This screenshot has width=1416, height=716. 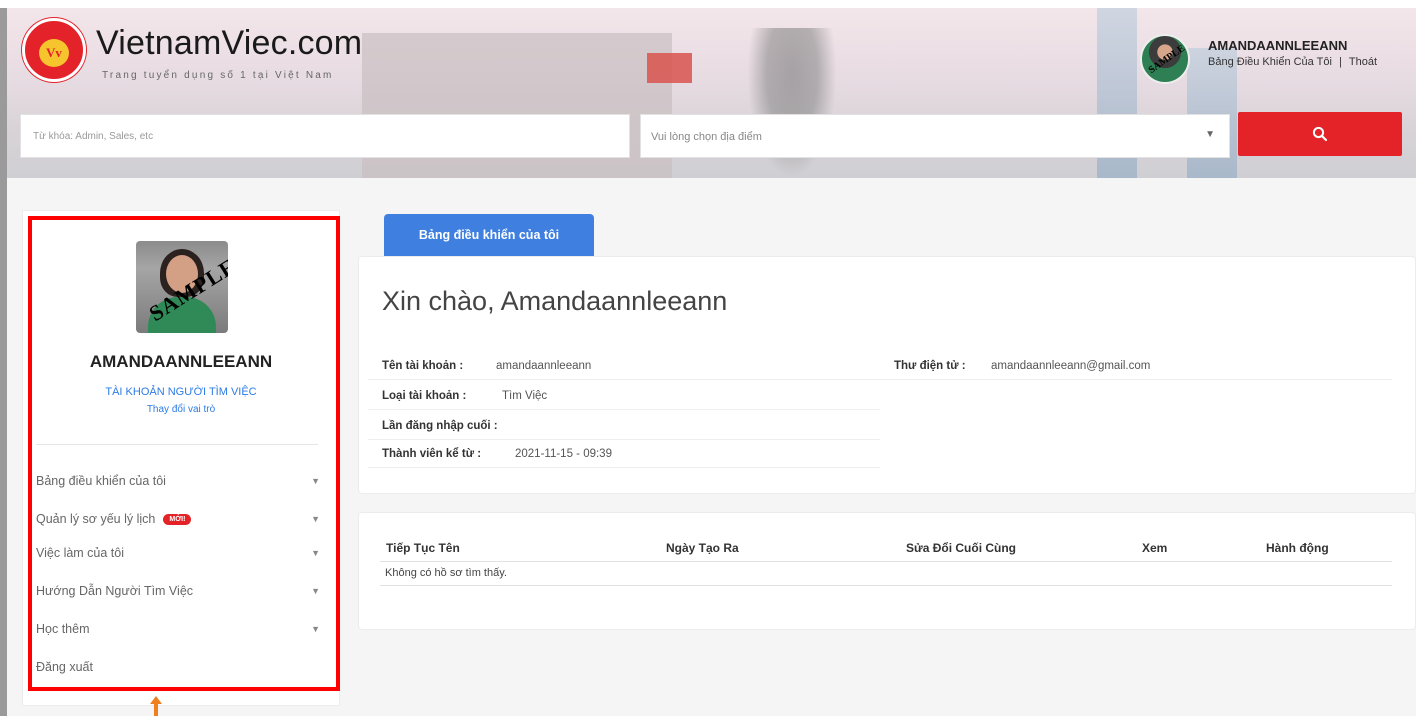 I want to click on sidebar-item-label: Việc làm của tôi, so click(x=80, y=553).